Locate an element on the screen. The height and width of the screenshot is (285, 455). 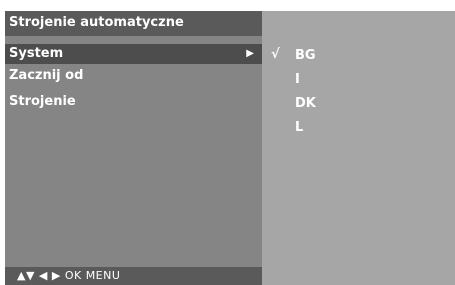
menu-item-zacznij-od: Zacznij od is located at coordinates (133, 76).